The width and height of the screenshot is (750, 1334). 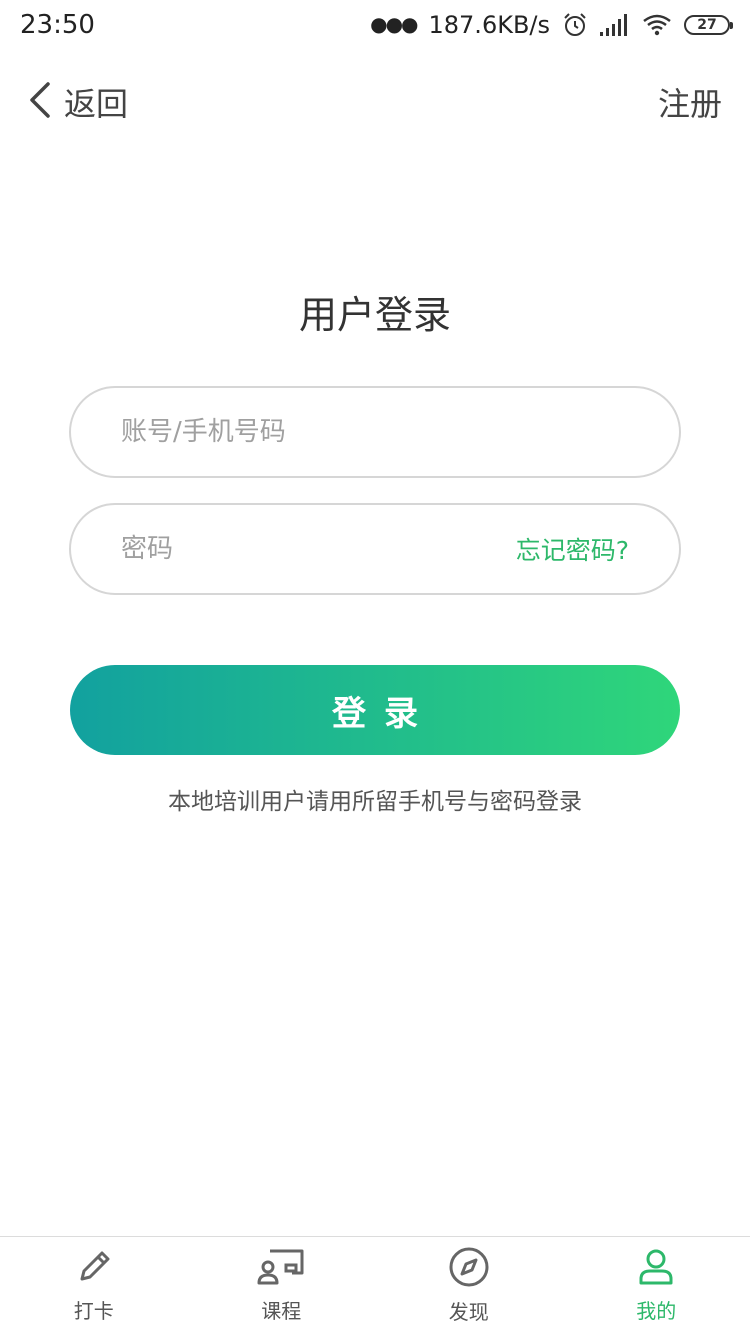 I want to click on alarm-icon, so click(x=575, y=25).